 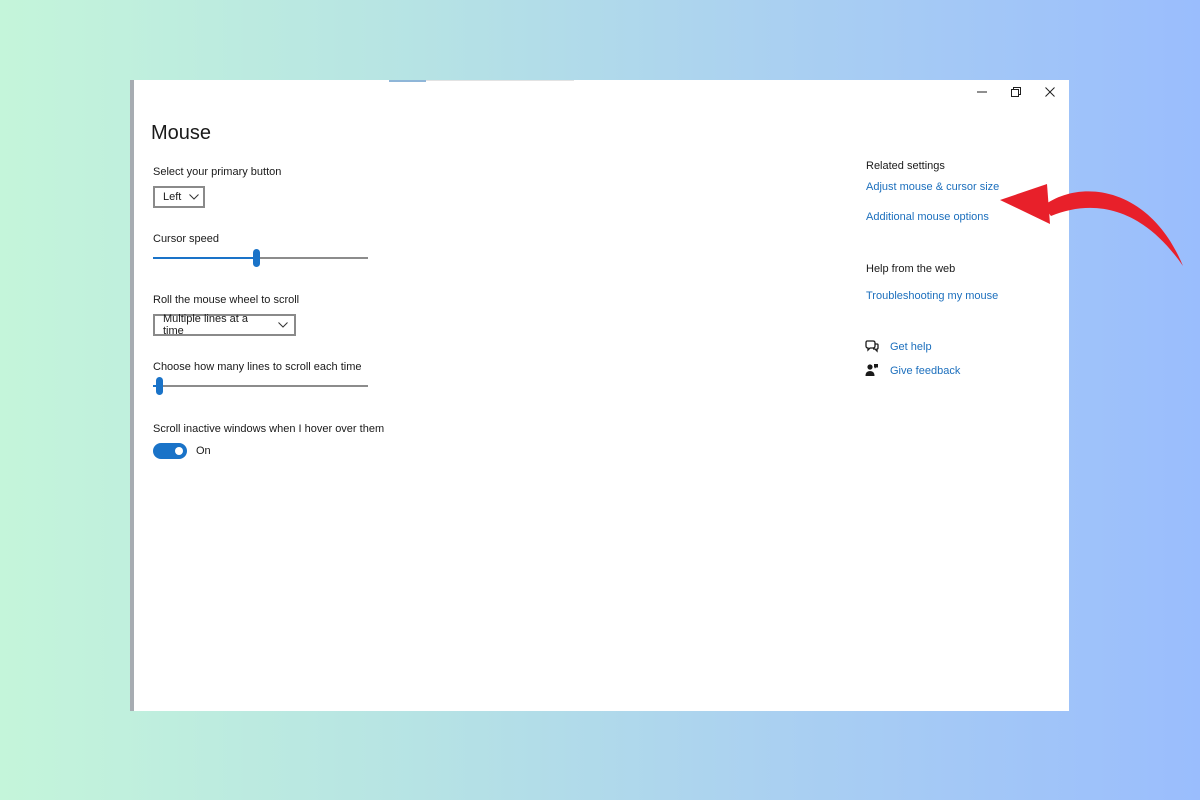 I want to click on wheel-scroll-value: Multiple lines at a time, so click(x=205, y=325).